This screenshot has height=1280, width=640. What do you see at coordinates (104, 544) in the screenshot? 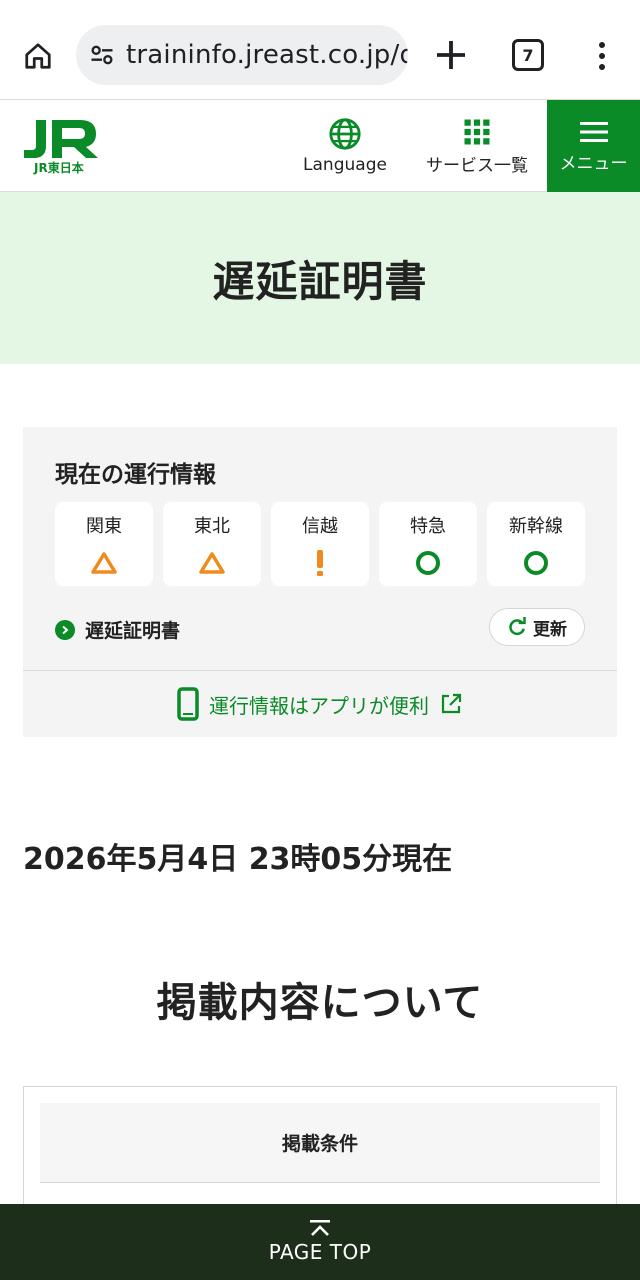
I see `region-card-kanto: 関東` at bounding box center [104, 544].